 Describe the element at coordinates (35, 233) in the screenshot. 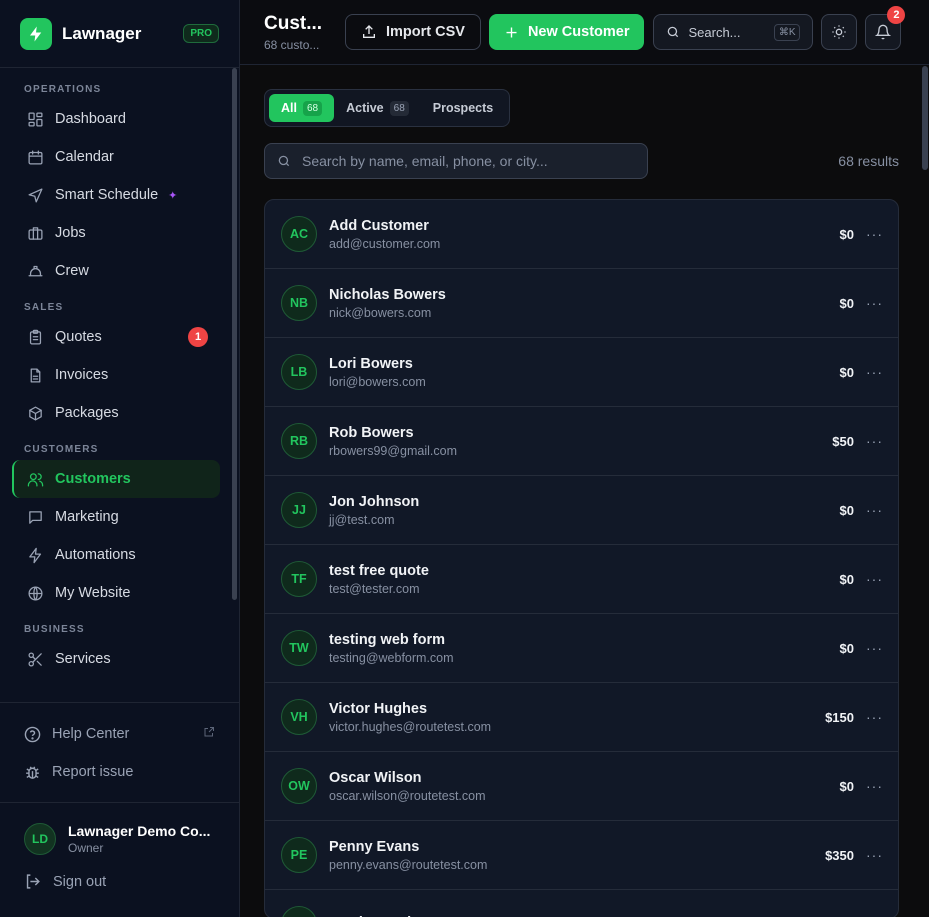

I see `briefcase-icon` at that location.